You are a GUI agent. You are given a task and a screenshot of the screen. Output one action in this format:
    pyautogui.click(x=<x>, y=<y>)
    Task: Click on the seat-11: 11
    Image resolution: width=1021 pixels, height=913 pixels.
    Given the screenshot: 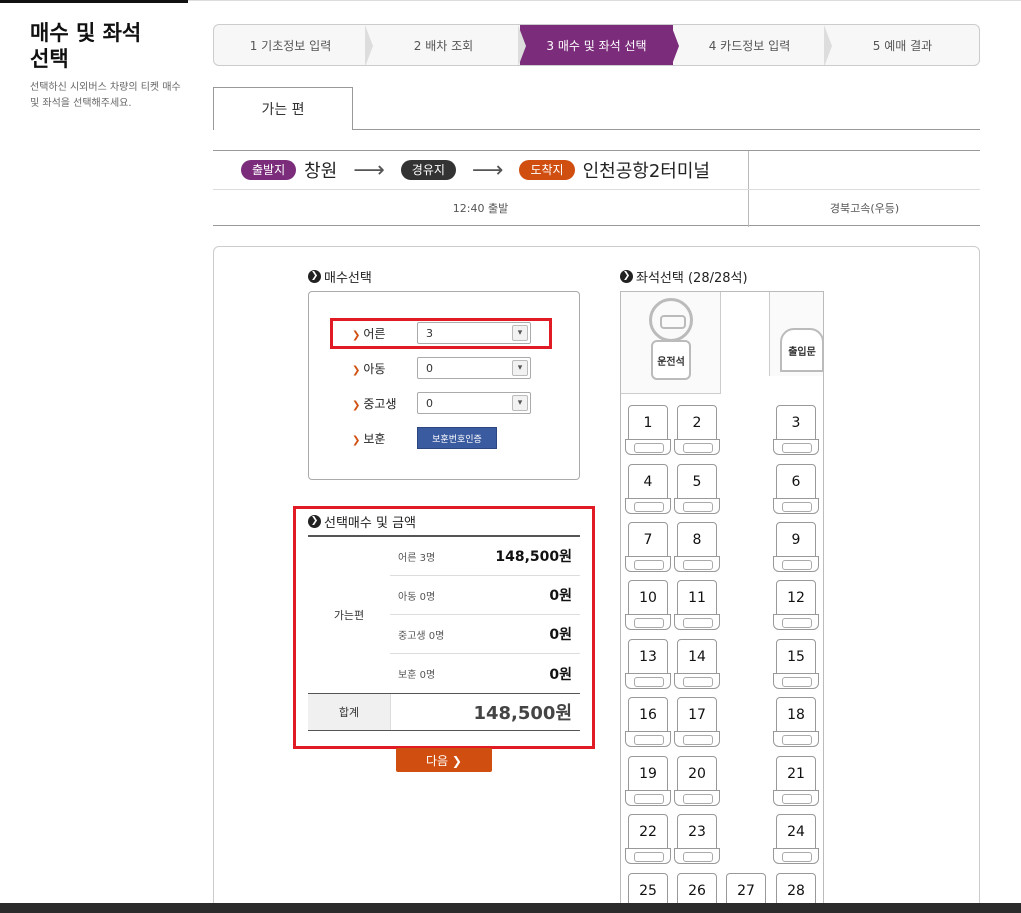 What is the action you would take?
    pyautogui.click(x=697, y=605)
    